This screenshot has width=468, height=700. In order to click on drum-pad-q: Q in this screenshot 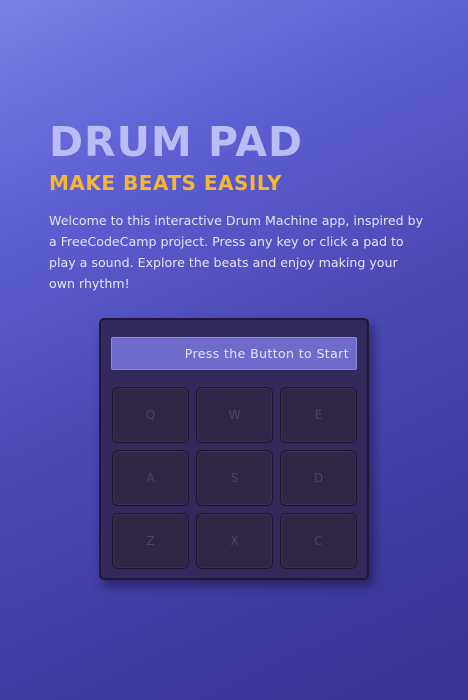, I will do `click(150, 415)`.